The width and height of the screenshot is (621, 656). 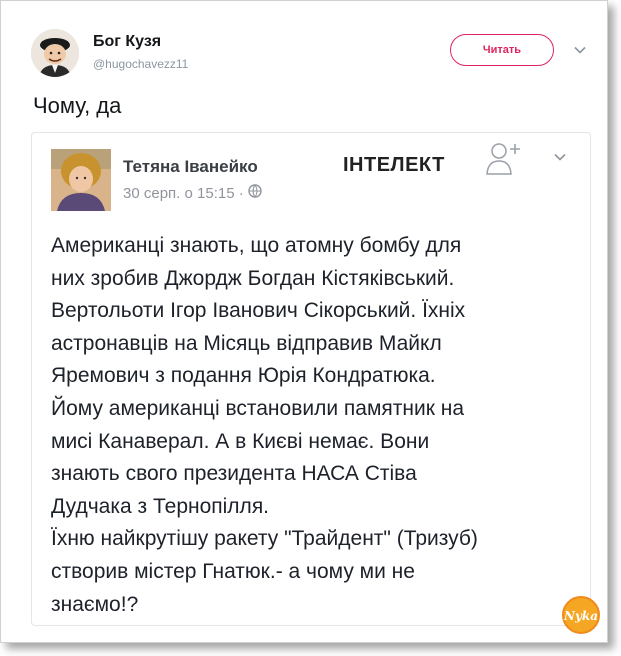 I want to click on fb-timestamp: 30 серп. о 15:15 ·, so click(x=183, y=193).